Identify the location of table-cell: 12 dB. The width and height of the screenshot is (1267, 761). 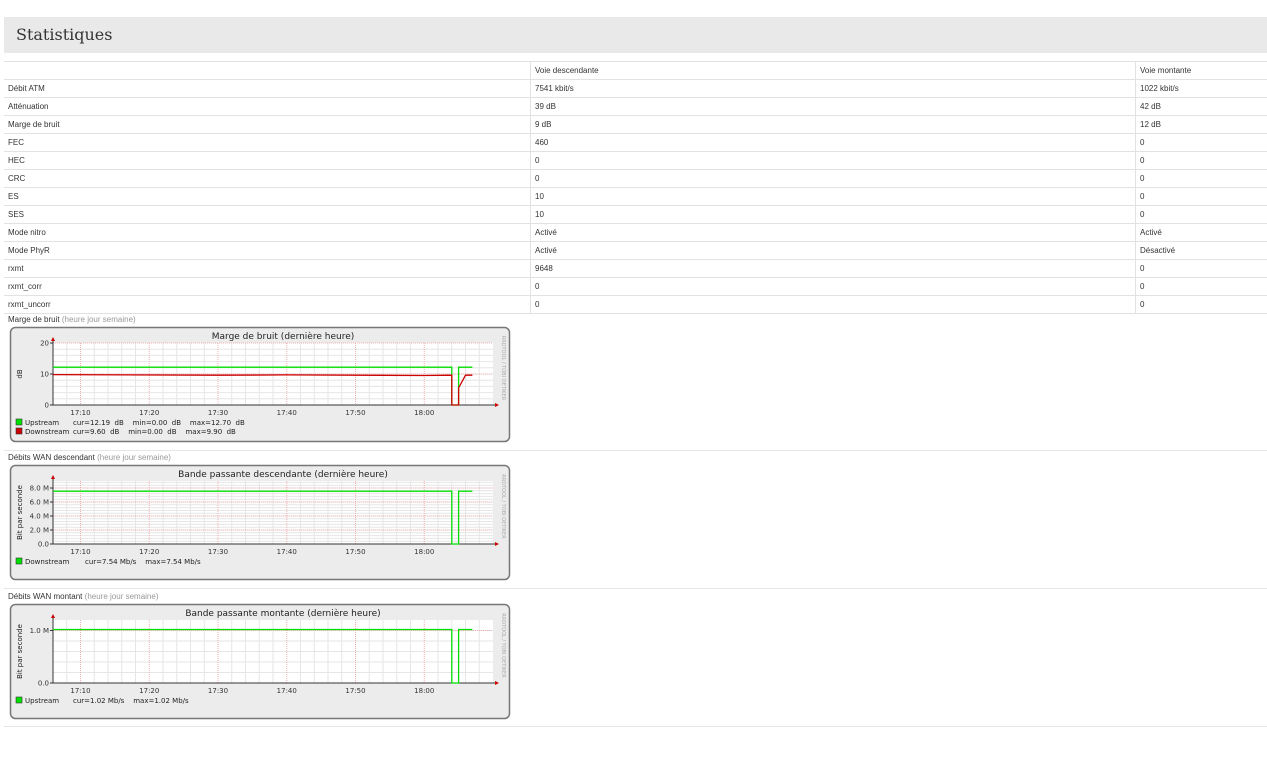
(1201, 124).